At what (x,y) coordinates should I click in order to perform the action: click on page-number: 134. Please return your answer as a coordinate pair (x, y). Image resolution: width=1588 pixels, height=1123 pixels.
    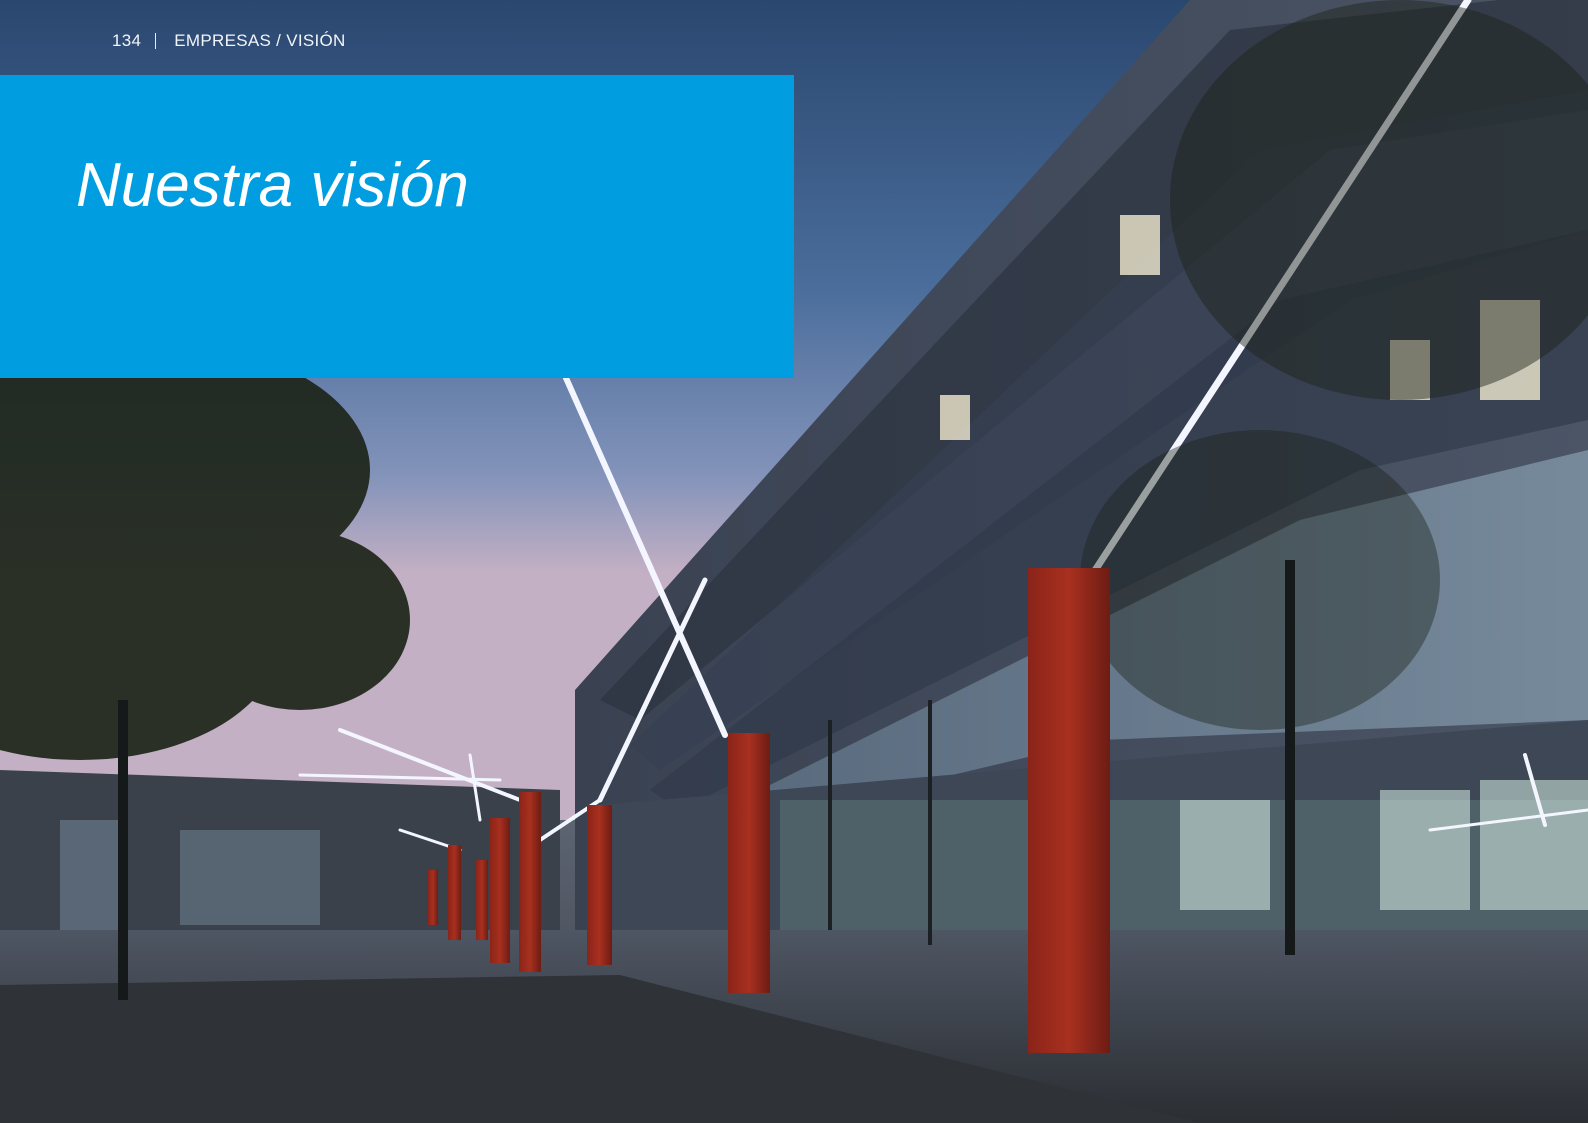
    Looking at the image, I should click on (127, 40).